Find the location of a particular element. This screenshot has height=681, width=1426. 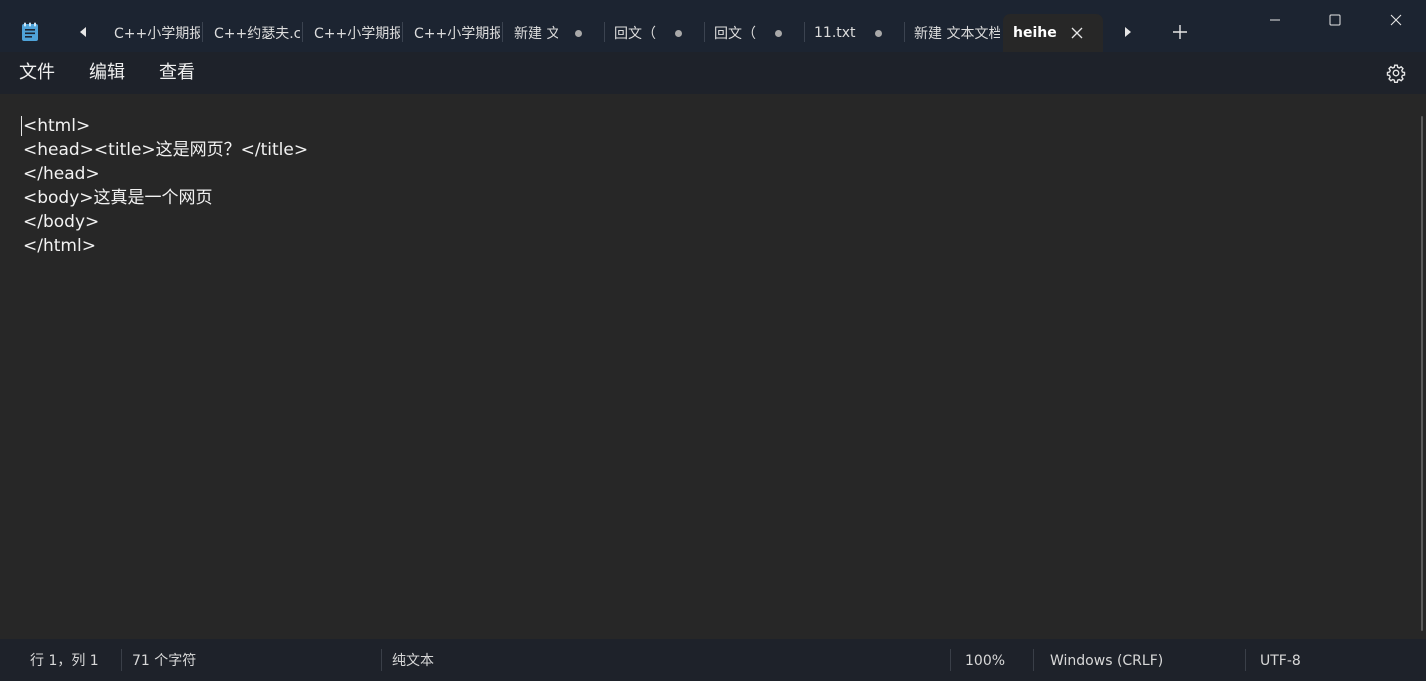

tab-6: 回文（ is located at coordinates (754, 33).